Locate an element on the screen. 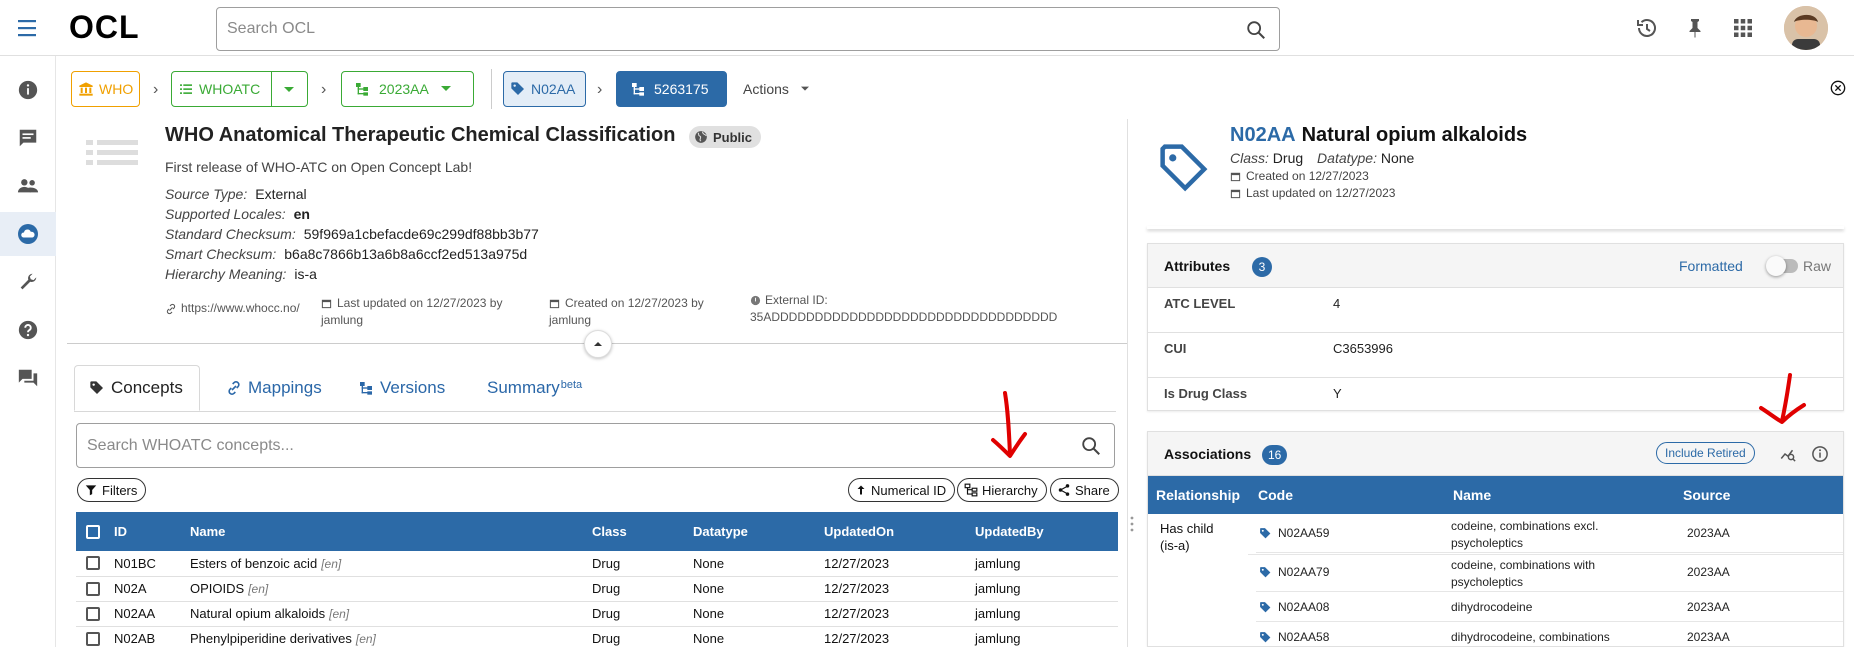 The image size is (1854, 647). concept-search-input is located at coordinates (567, 445).